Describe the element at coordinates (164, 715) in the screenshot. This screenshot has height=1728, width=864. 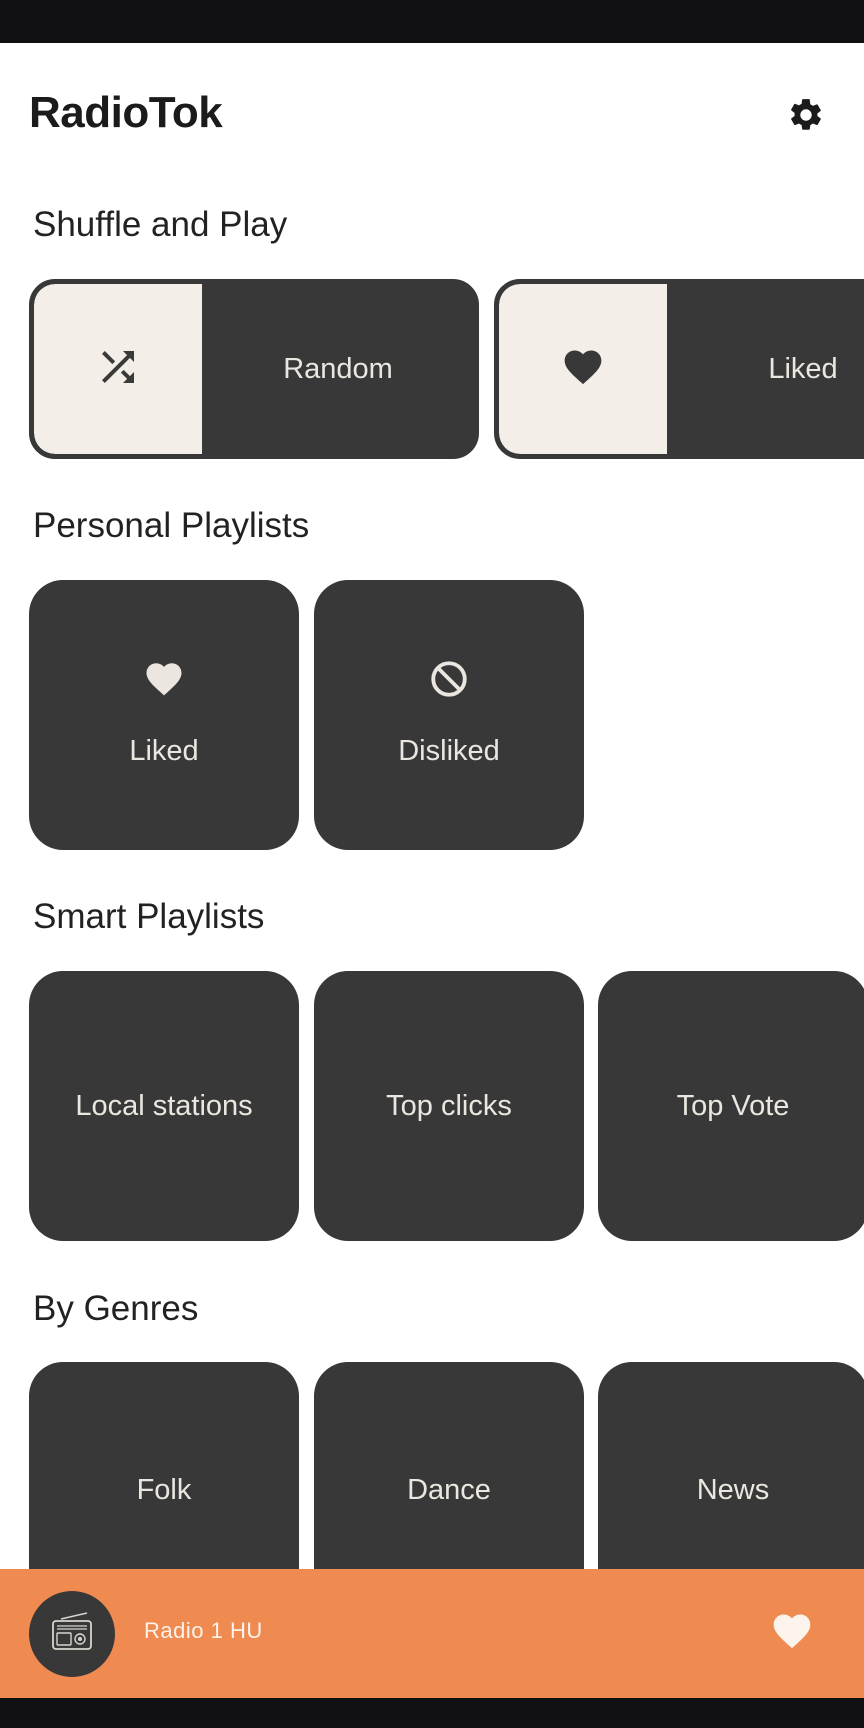
I see `playlist-tile-liked: Liked` at that location.